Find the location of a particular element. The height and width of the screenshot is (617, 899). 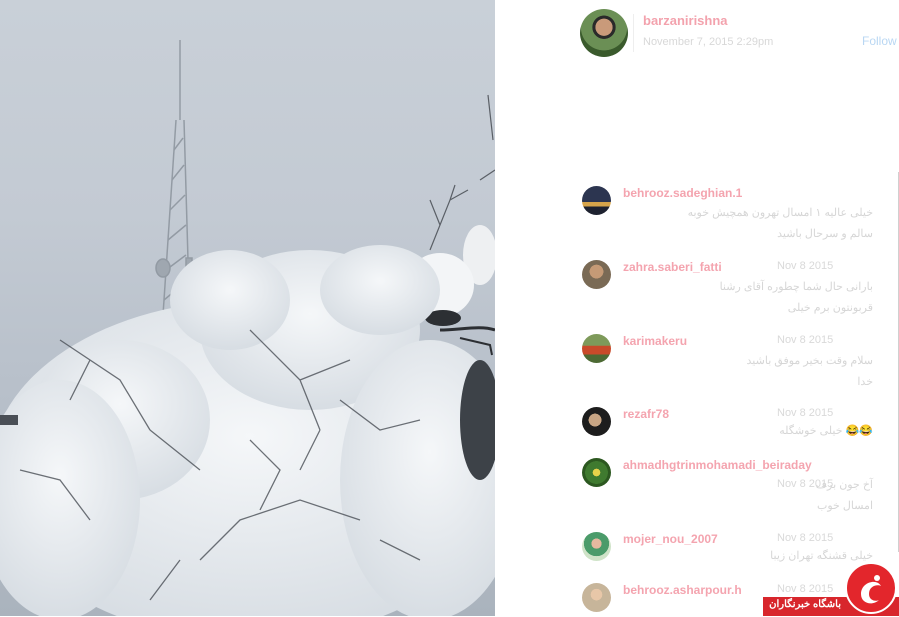

author-avatar is located at coordinates (604, 33).